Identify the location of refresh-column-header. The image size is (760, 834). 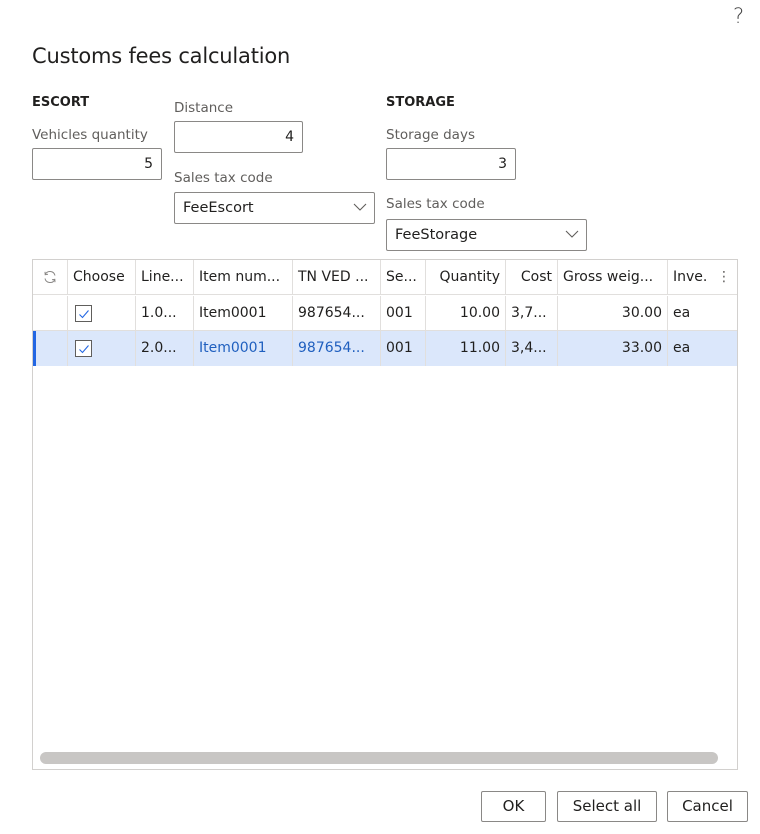
(50, 277).